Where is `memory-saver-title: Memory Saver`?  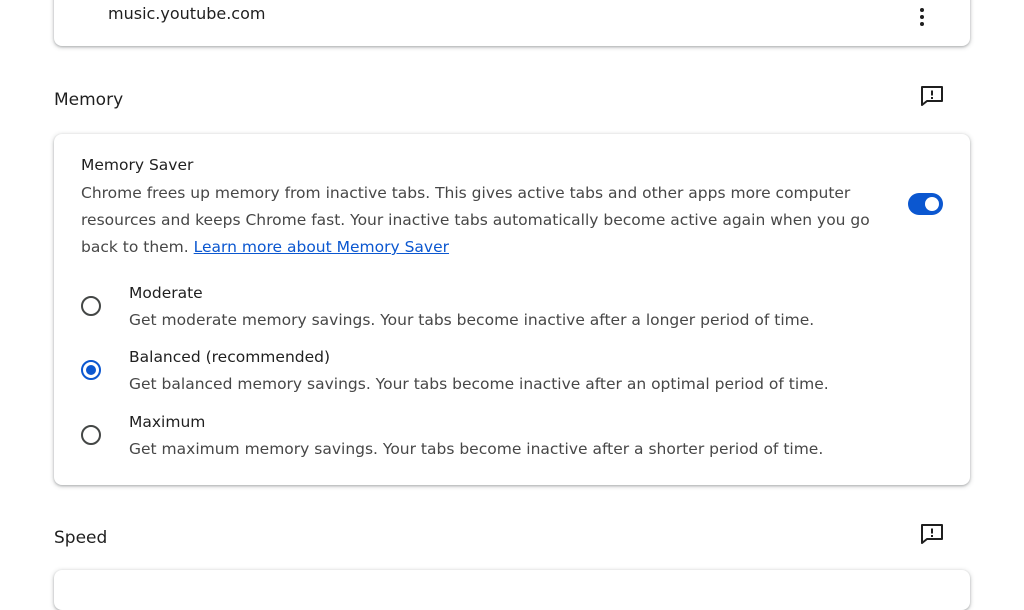 memory-saver-title: Memory Saver is located at coordinates (137, 165).